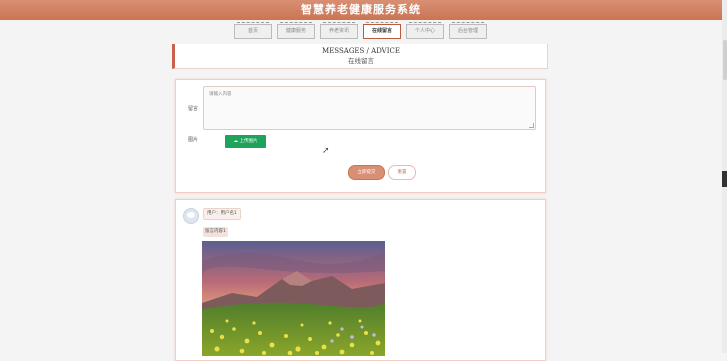 The image size is (727, 361). What do you see at coordinates (220, 94) in the screenshot?
I see `message-placeholder: 请输入内容` at bounding box center [220, 94].